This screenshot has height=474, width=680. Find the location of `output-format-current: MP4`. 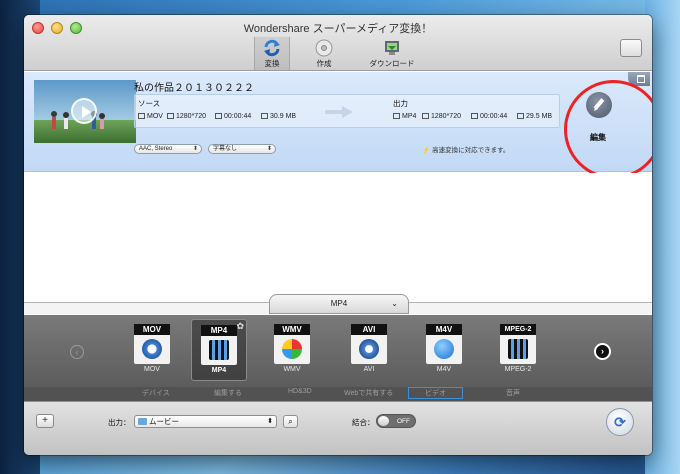

output-format-current: MP4 is located at coordinates (339, 303).